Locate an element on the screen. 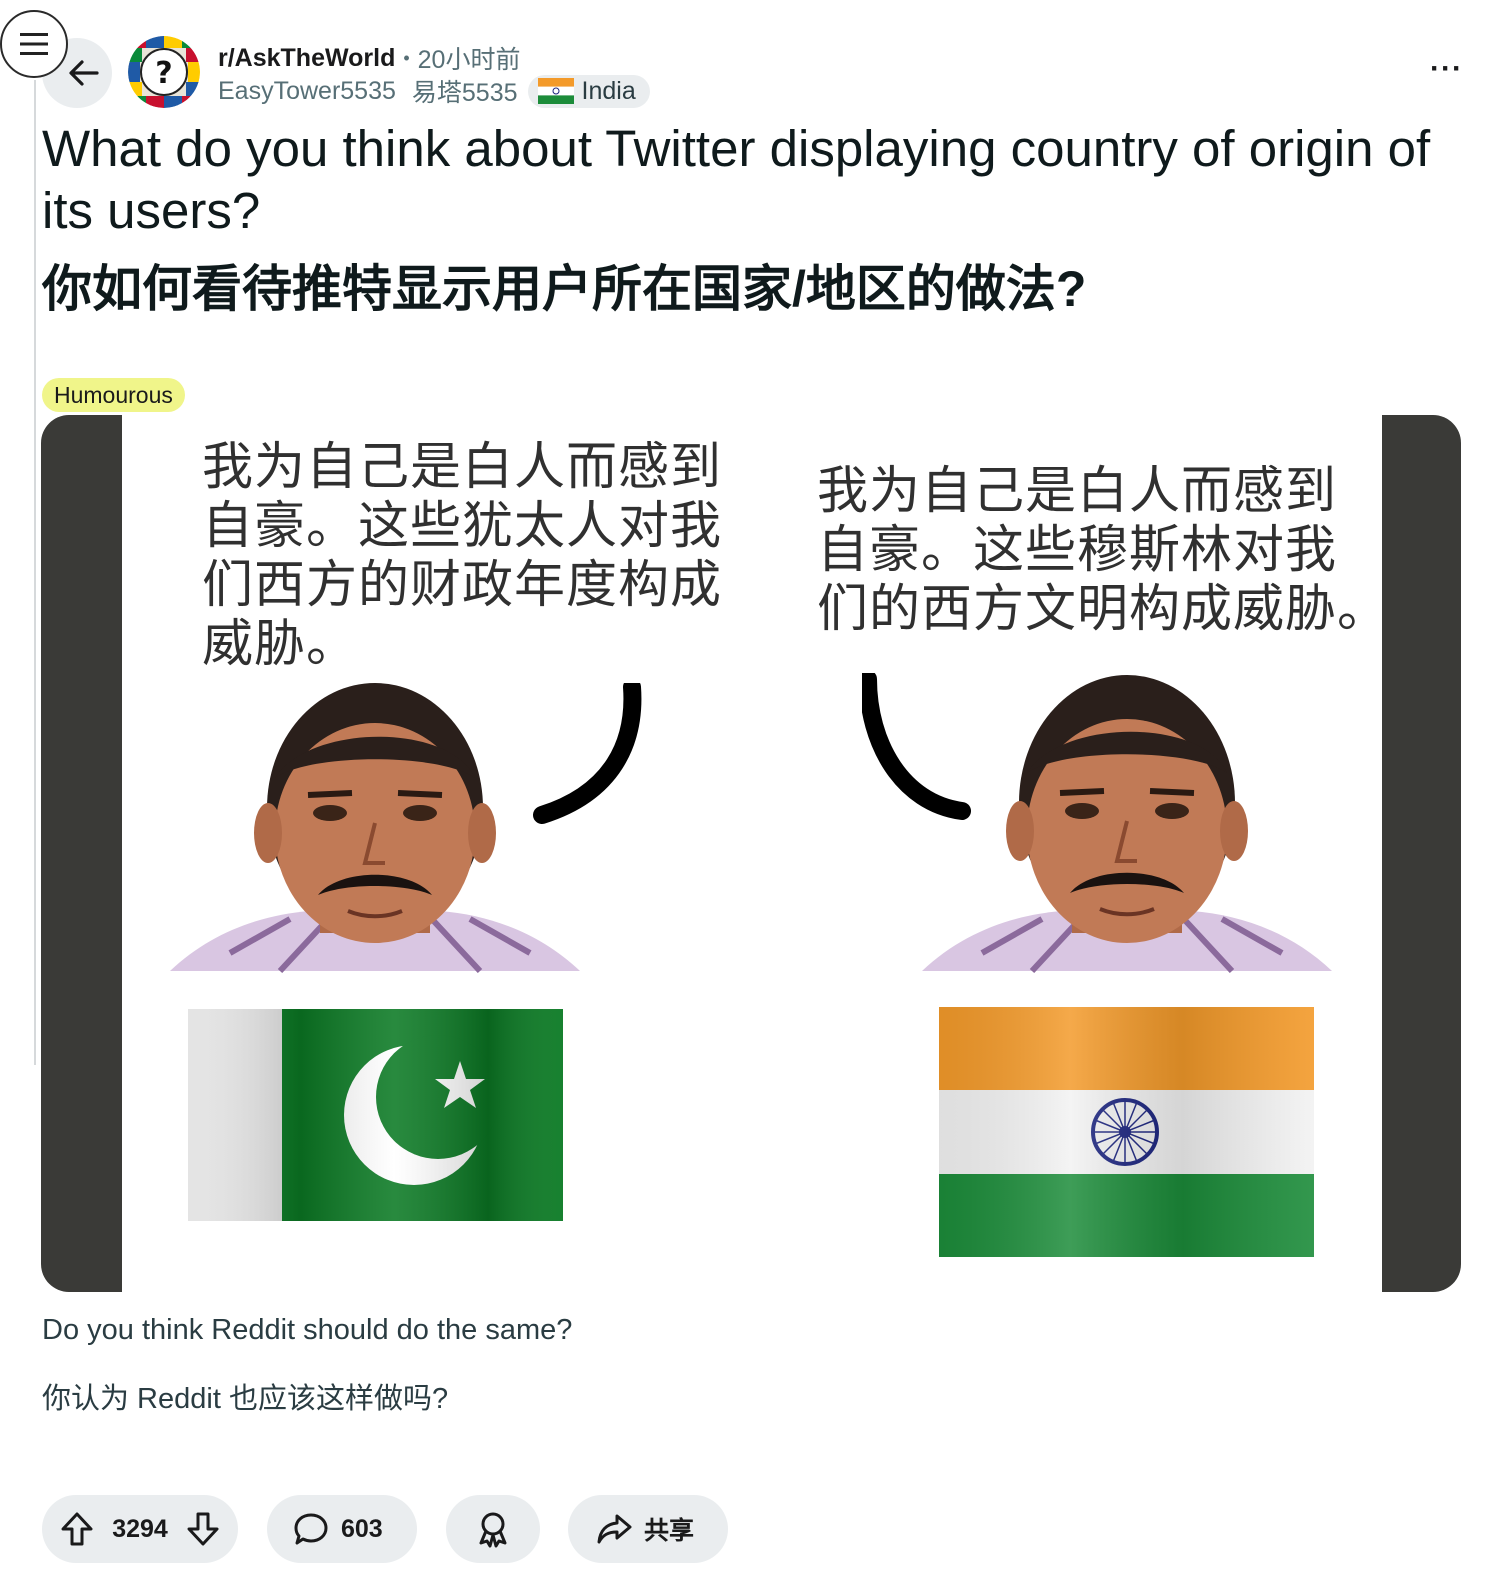  right-man-portrait is located at coordinates (1127, 824).